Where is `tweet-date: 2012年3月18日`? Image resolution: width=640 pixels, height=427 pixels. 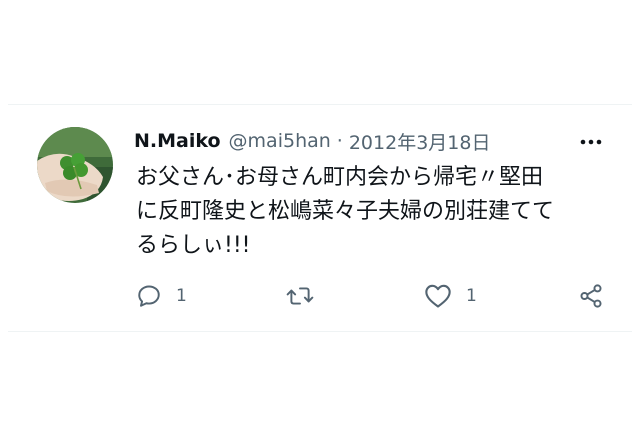
tweet-date: 2012年3月18日 is located at coordinates (420, 141).